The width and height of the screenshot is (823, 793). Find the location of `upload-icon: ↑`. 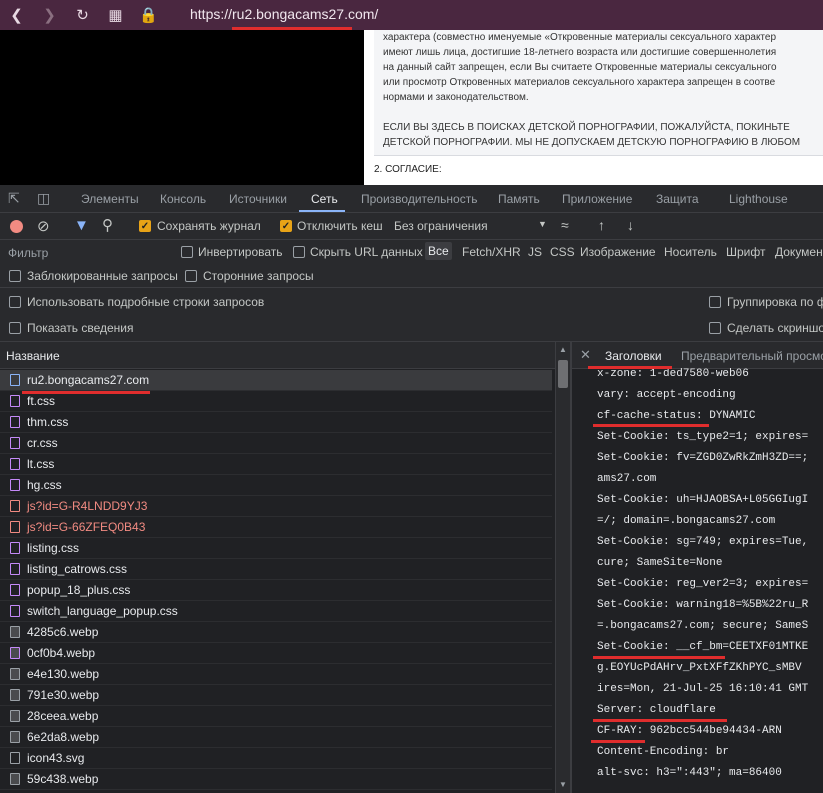

upload-icon: ↑ is located at coordinates (601, 225).